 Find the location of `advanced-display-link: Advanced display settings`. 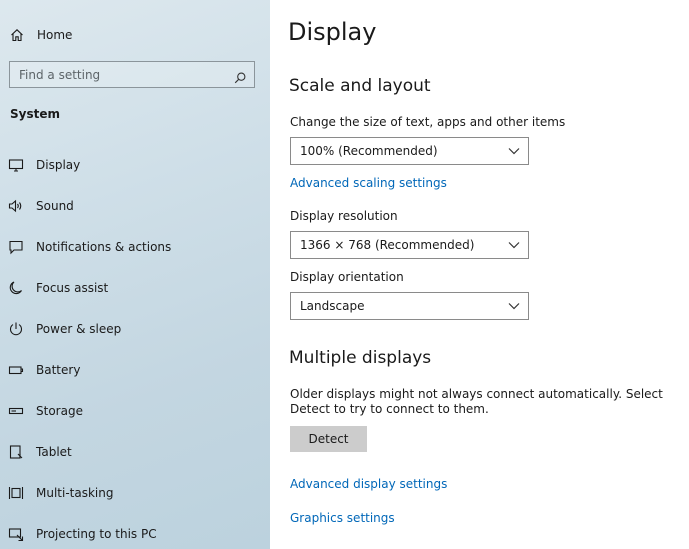

advanced-display-link: Advanced display settings is located at coordinates (368, 484).